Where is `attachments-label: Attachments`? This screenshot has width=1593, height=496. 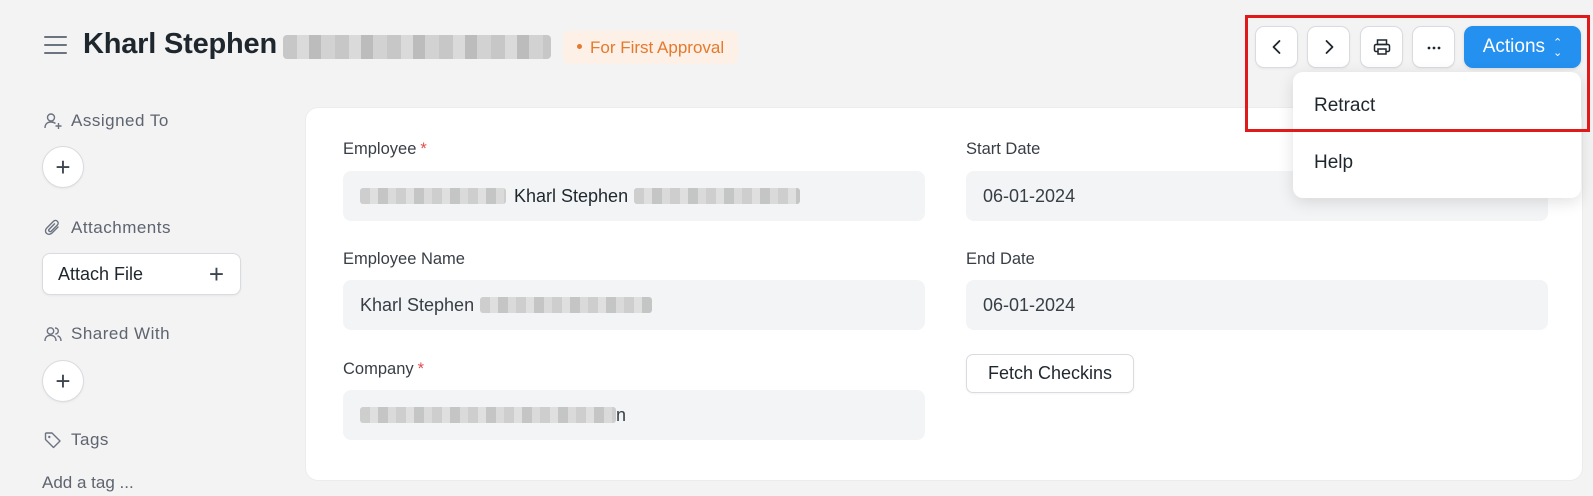
attachments-label: Attachments is located at coordinates (107, 228).